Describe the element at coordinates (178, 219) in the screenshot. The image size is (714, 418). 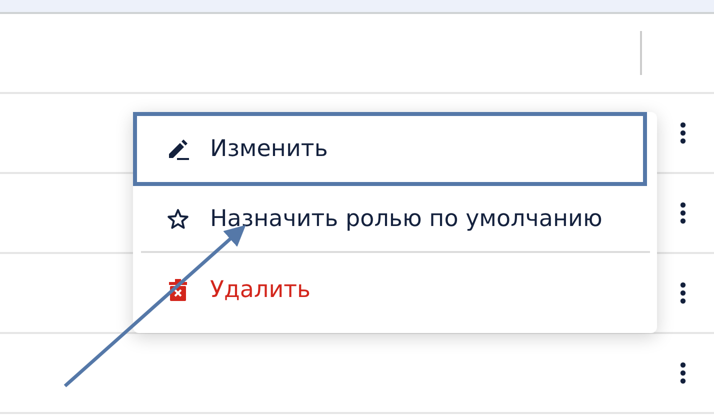
I see `star-icon` at that location.